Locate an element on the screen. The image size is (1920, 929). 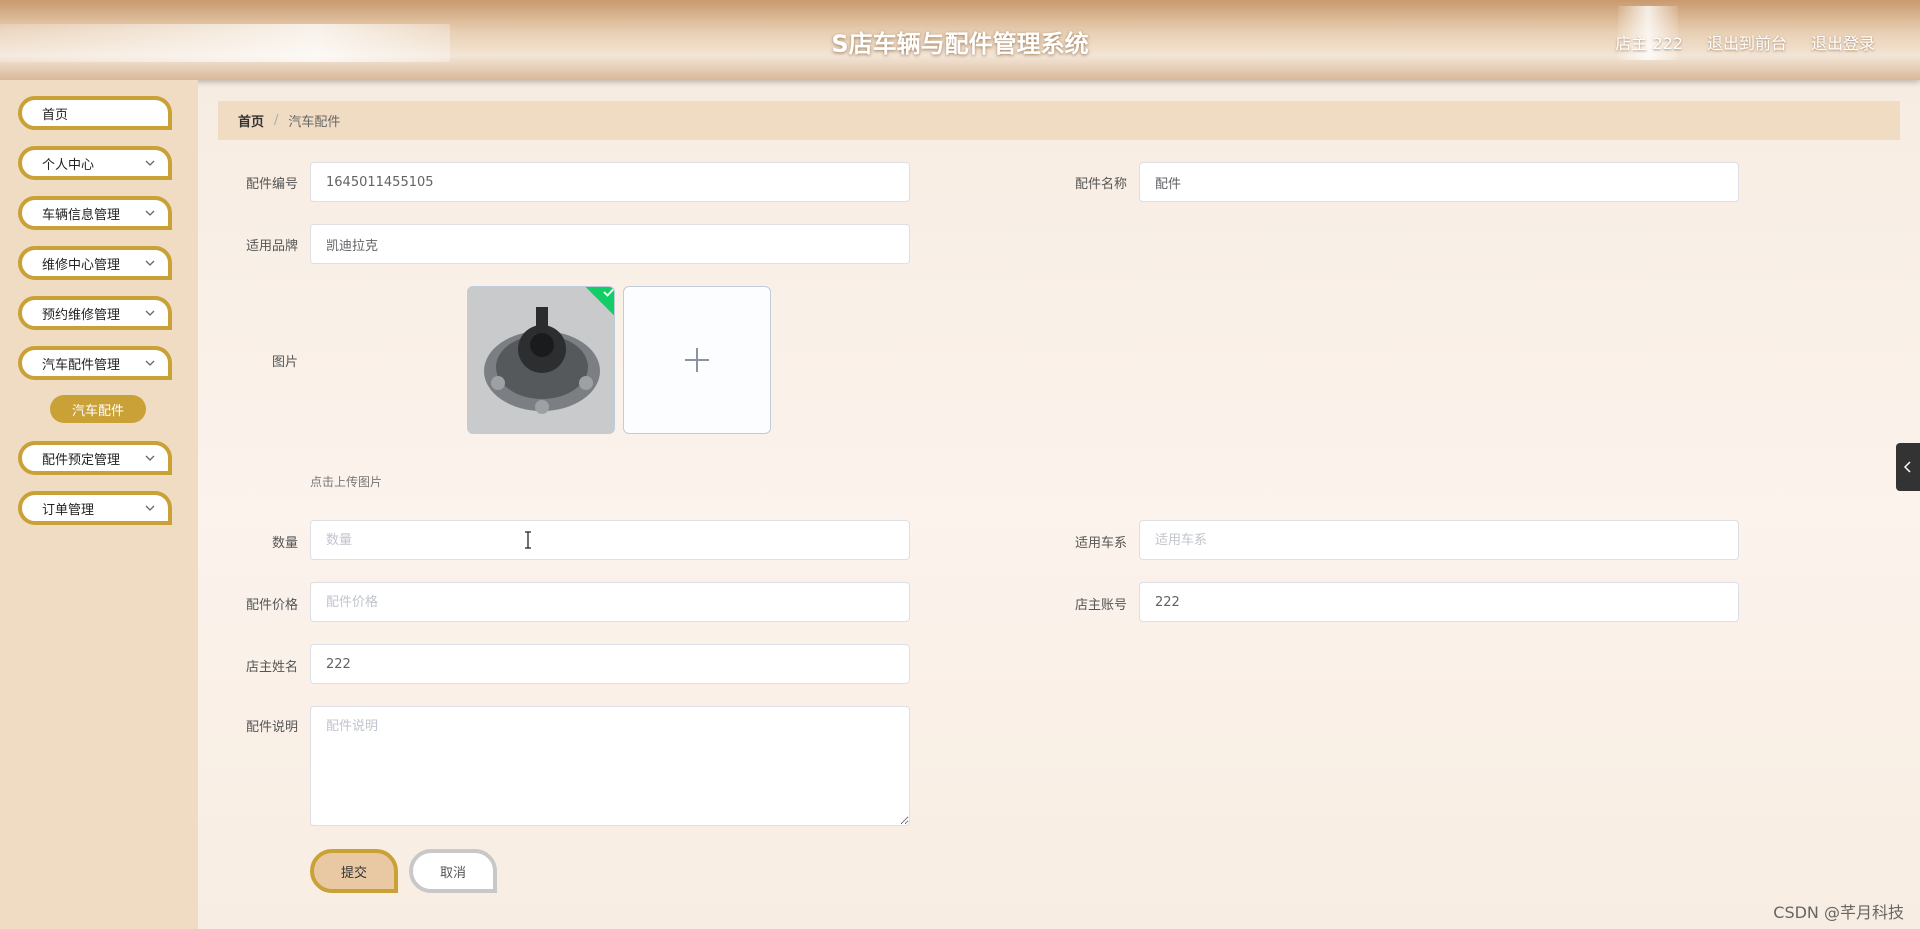
sidebar-item-label: 配件预定管理 is located at coordinates (81, 460).